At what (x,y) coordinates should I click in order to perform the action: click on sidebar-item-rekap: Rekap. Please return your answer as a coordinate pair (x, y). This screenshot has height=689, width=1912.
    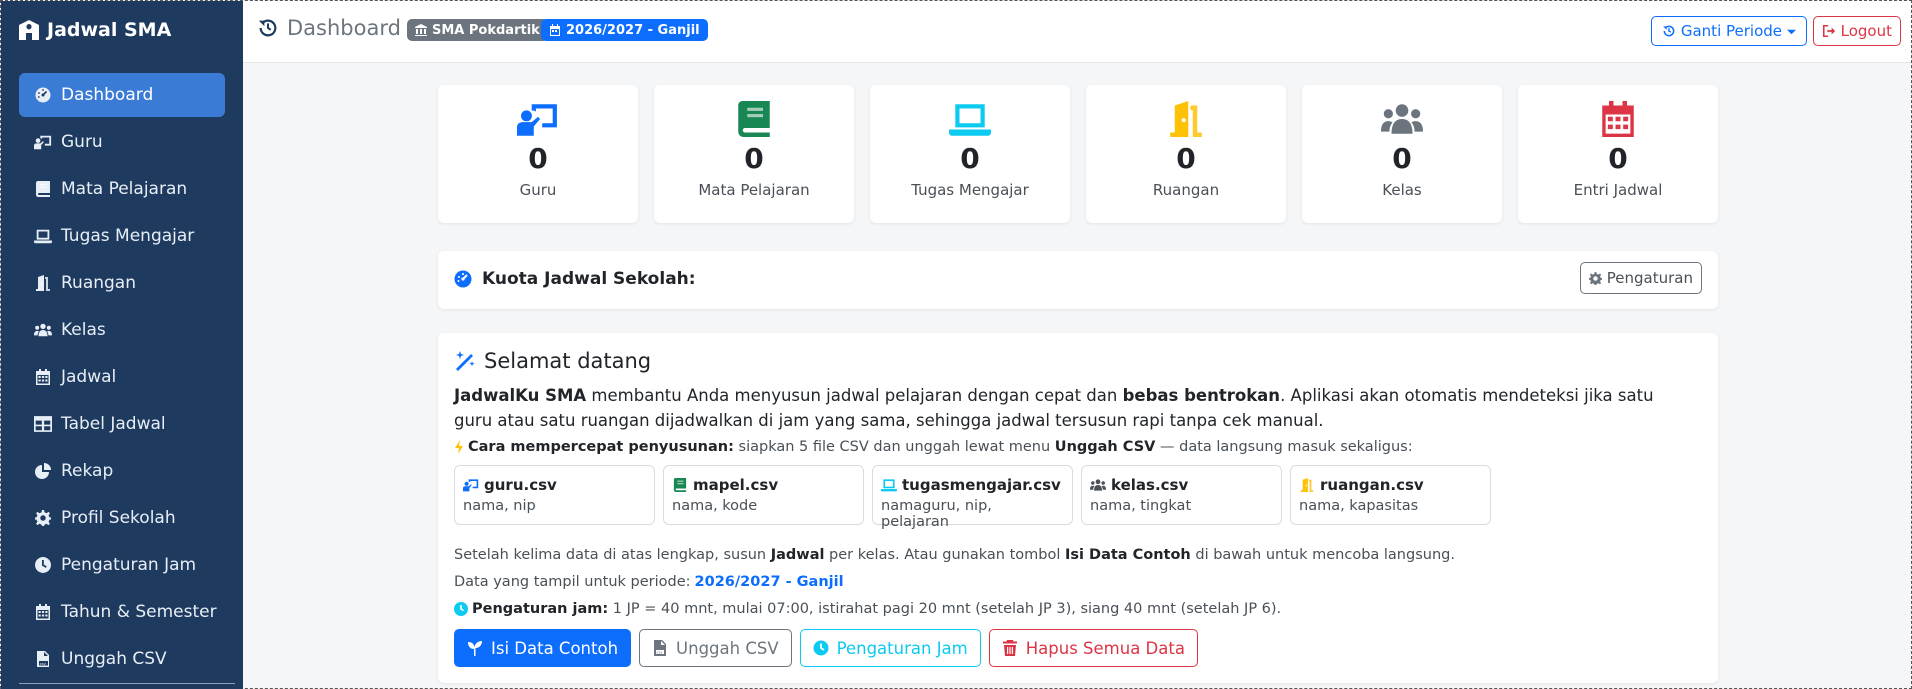
    Looking at the image, I should click on (122, 471).